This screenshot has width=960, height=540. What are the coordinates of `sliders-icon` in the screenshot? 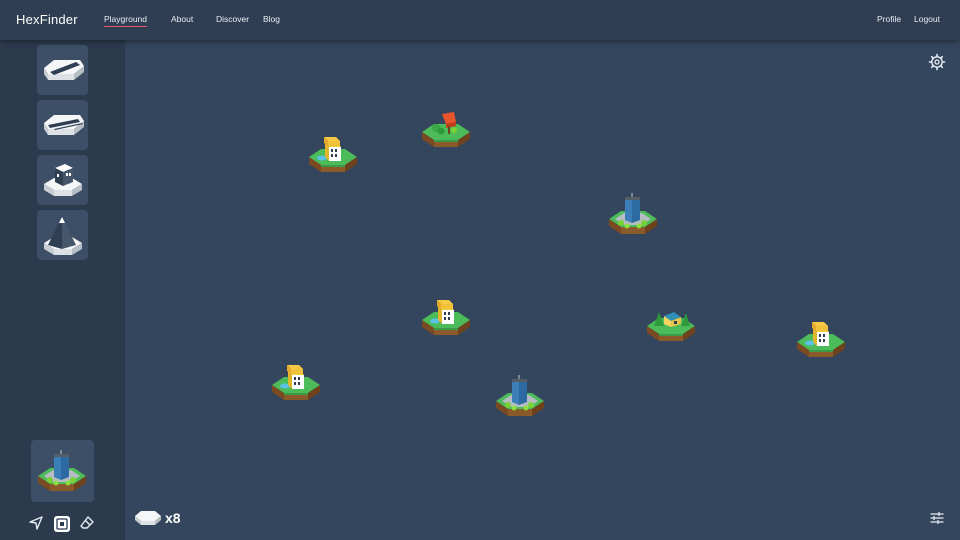 It's located at (937, 518).